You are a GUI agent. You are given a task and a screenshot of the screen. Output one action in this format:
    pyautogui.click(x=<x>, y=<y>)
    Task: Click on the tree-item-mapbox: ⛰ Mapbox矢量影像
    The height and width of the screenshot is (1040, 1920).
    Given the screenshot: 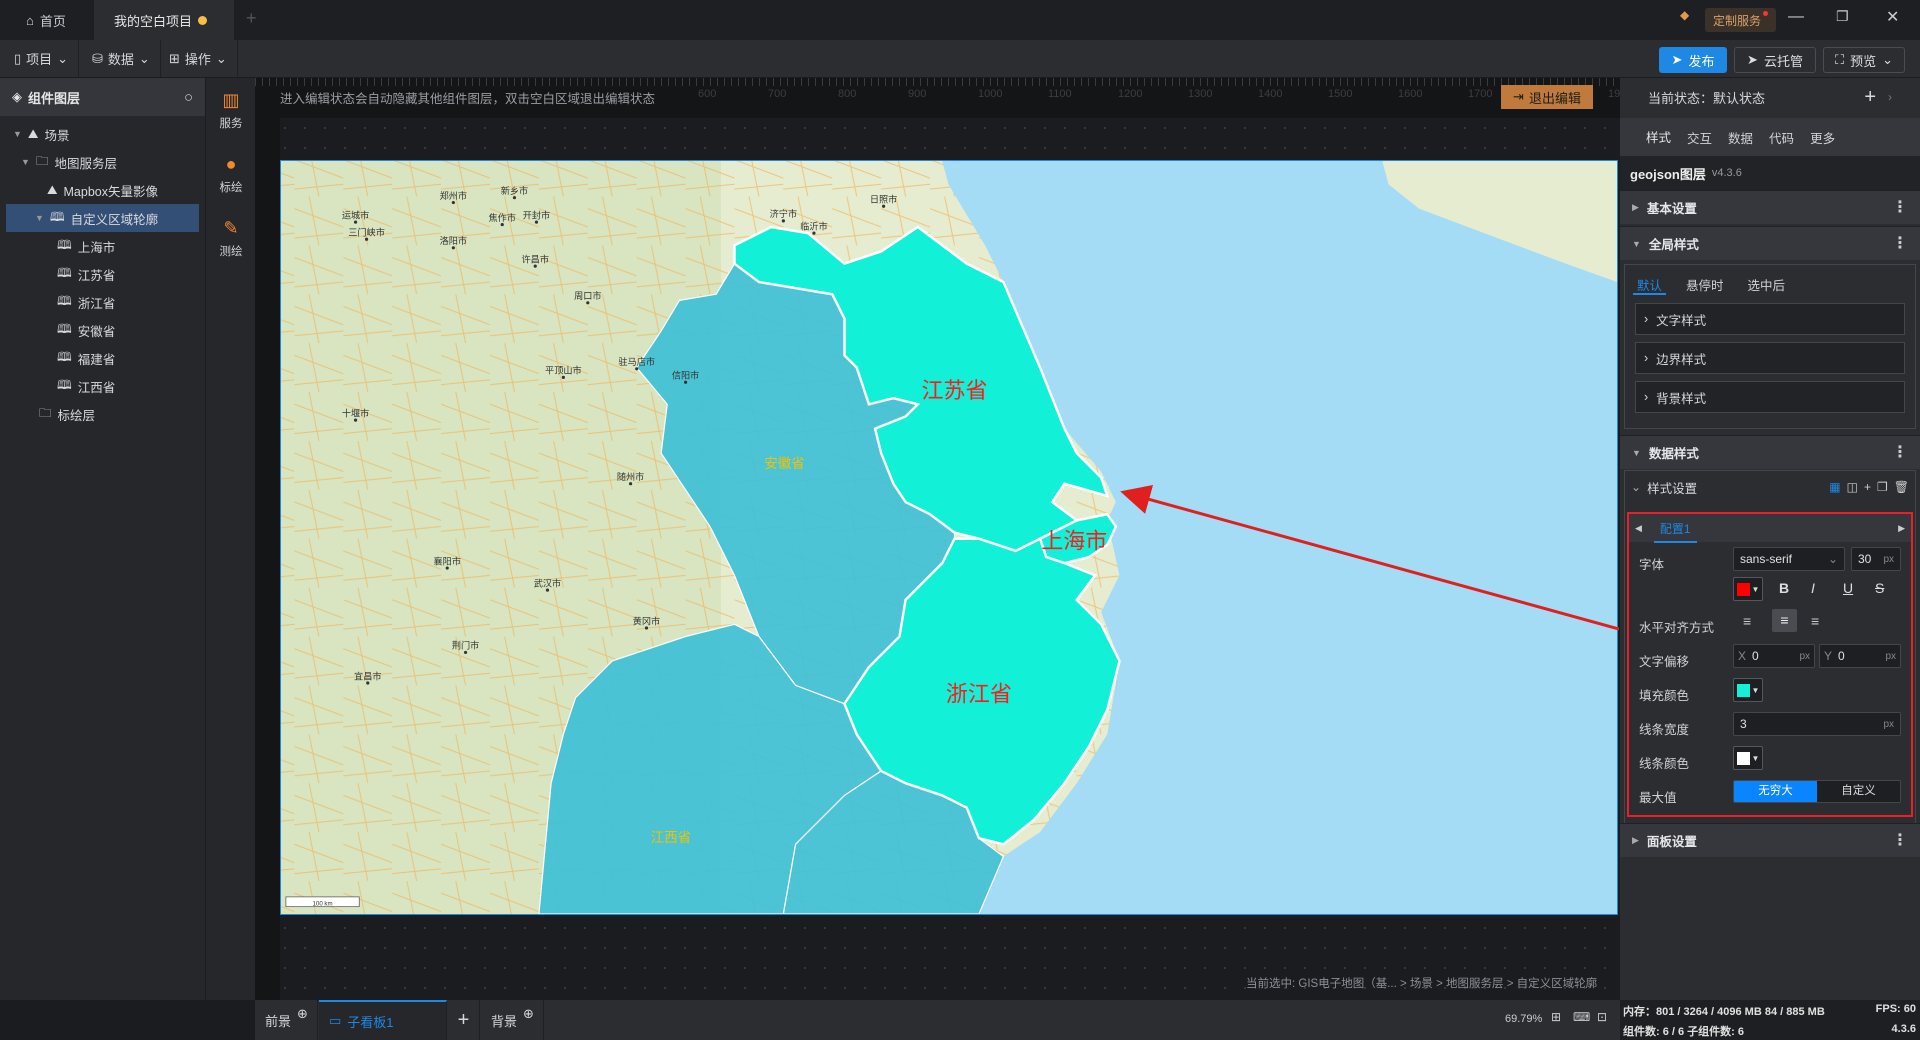 What is the action you would take?
    pyautogui.click(x=102, y=190)
    